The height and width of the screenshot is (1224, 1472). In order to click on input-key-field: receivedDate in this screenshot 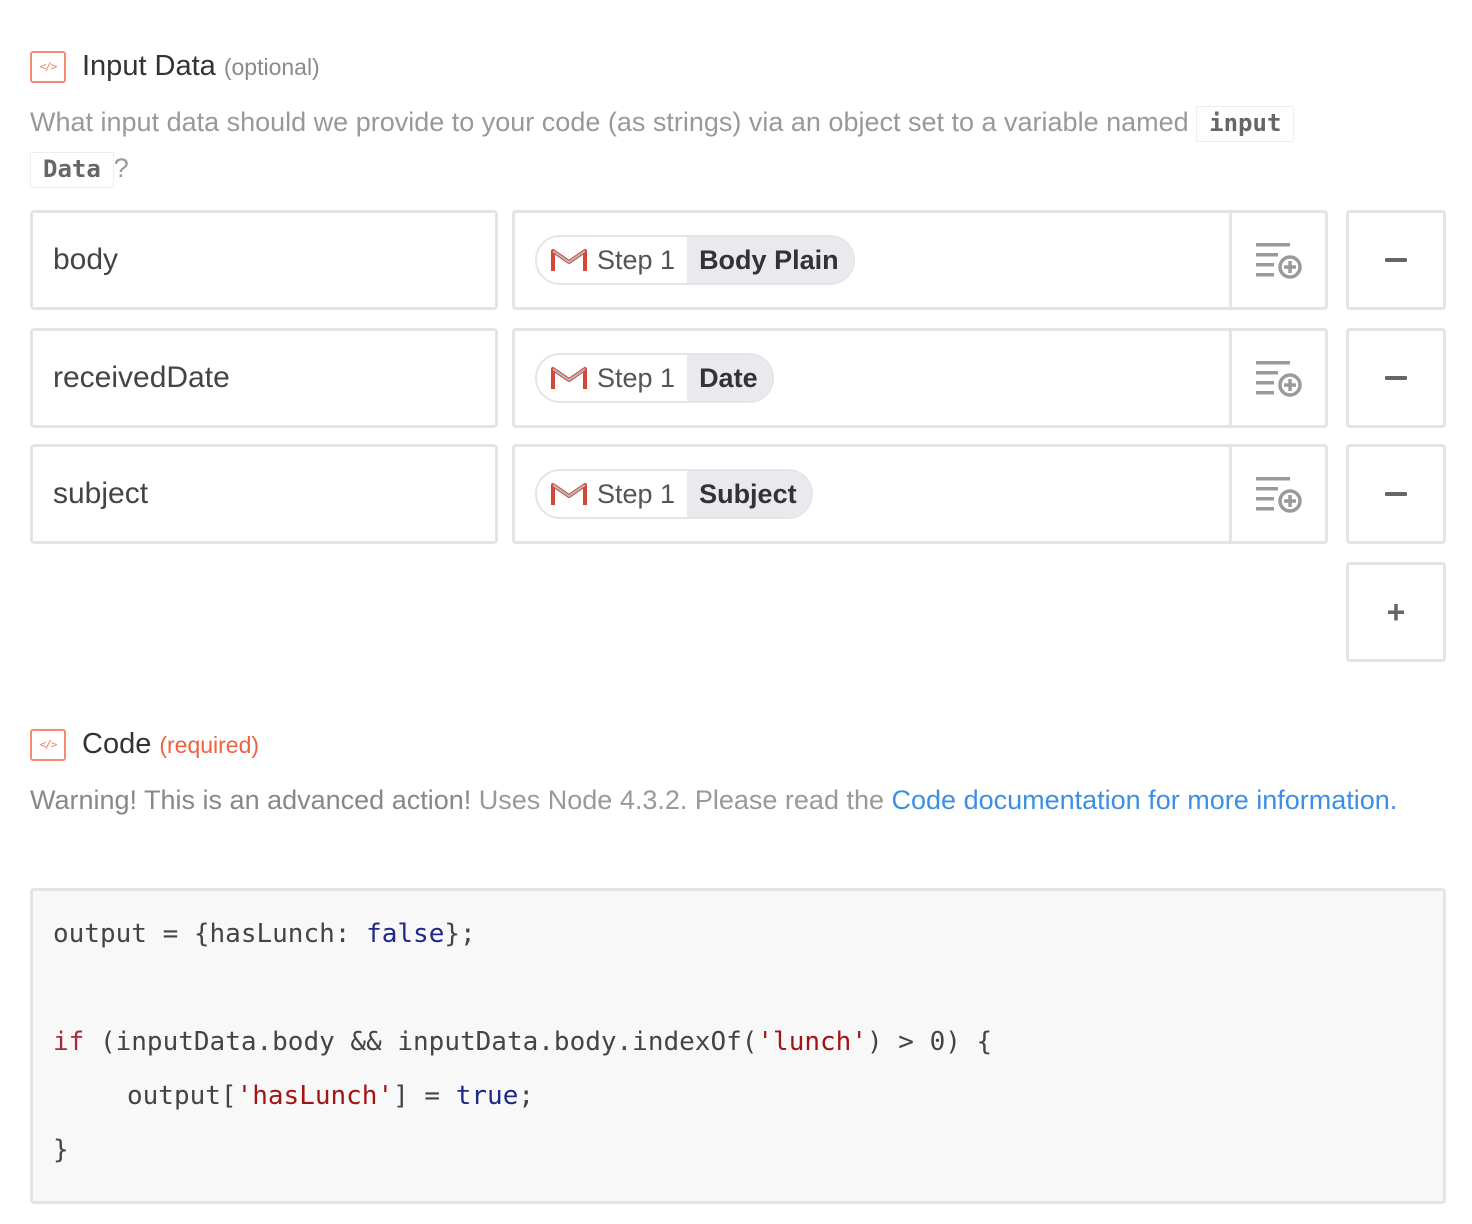, I will do `click(264, 378)`.